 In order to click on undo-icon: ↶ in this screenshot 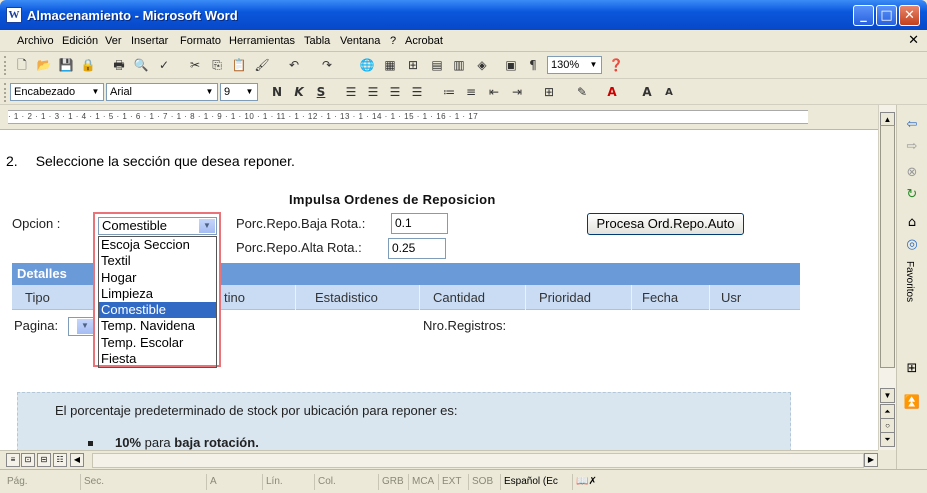, I will do `click(294, 65)`.